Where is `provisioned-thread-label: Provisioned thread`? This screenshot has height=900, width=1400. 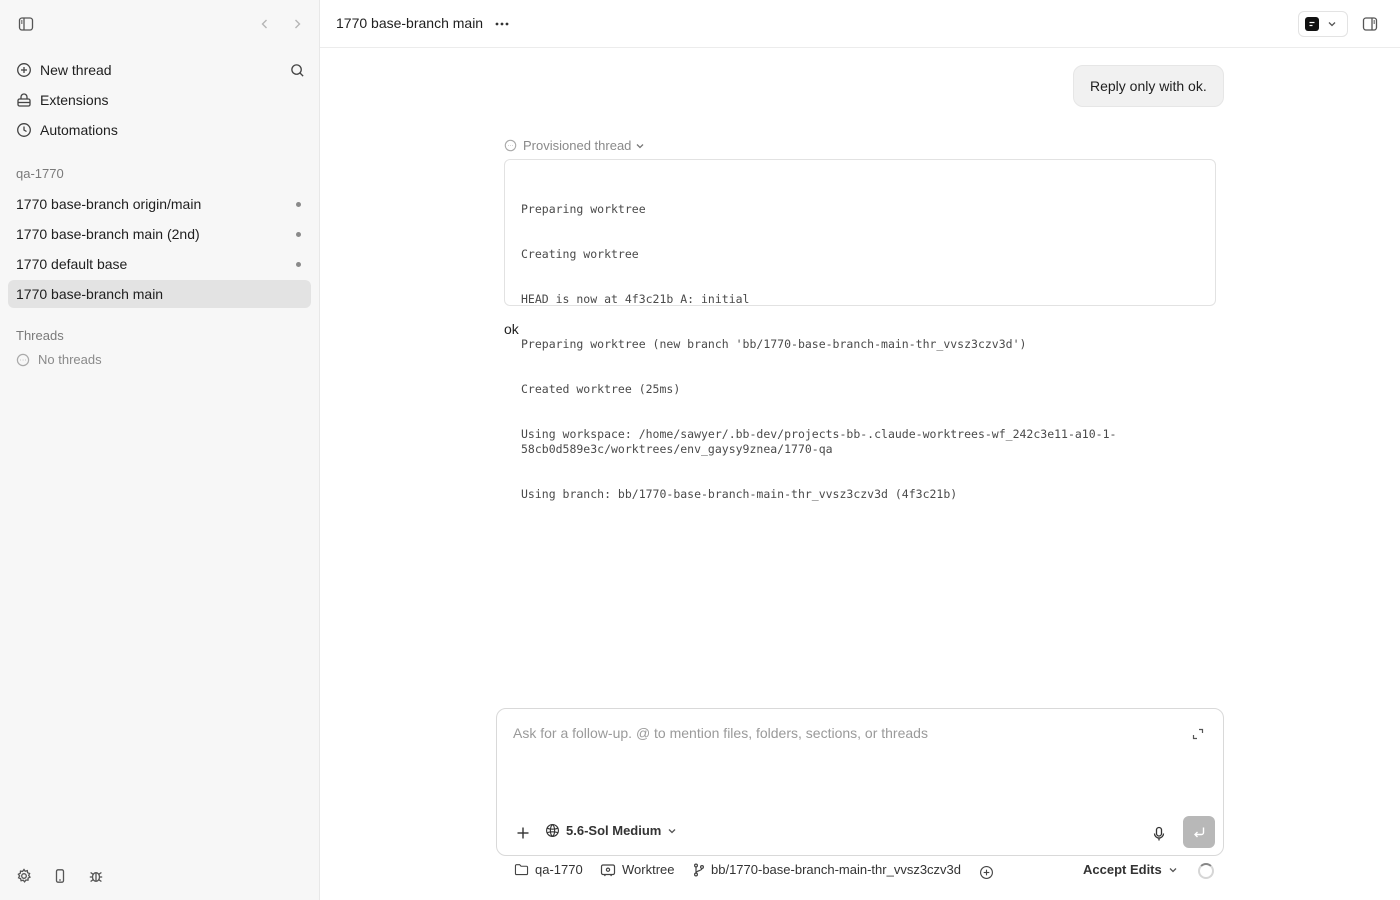
provisioned-thread-label: Provisioned thread is located at coordinates (577, 145).